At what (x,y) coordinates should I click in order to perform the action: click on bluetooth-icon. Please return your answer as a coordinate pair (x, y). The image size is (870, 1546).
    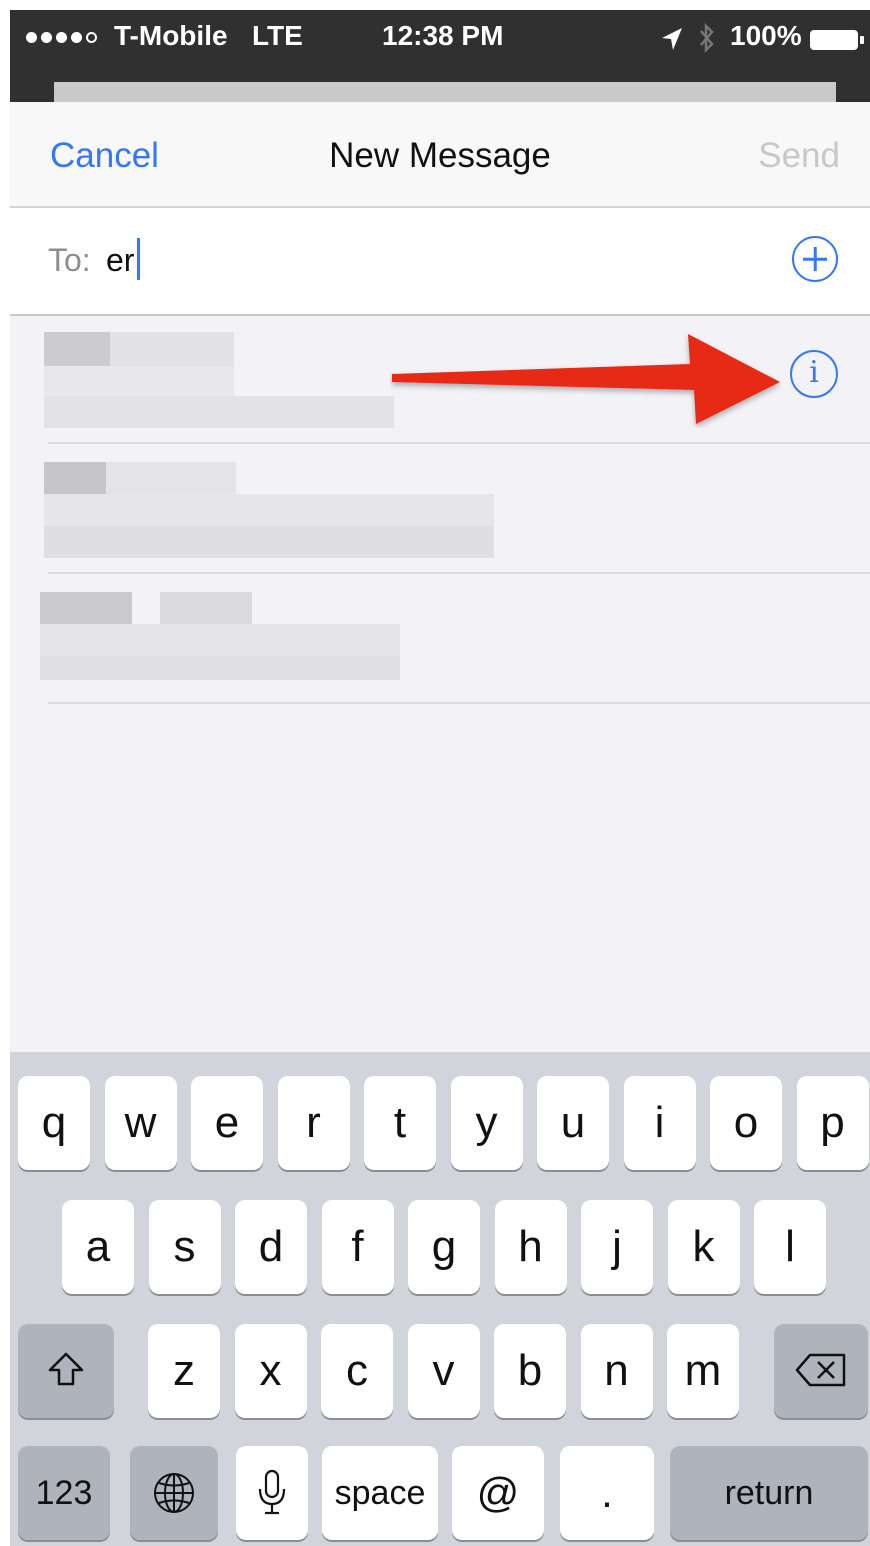
    Looking at the image, I should click on (707, 38).